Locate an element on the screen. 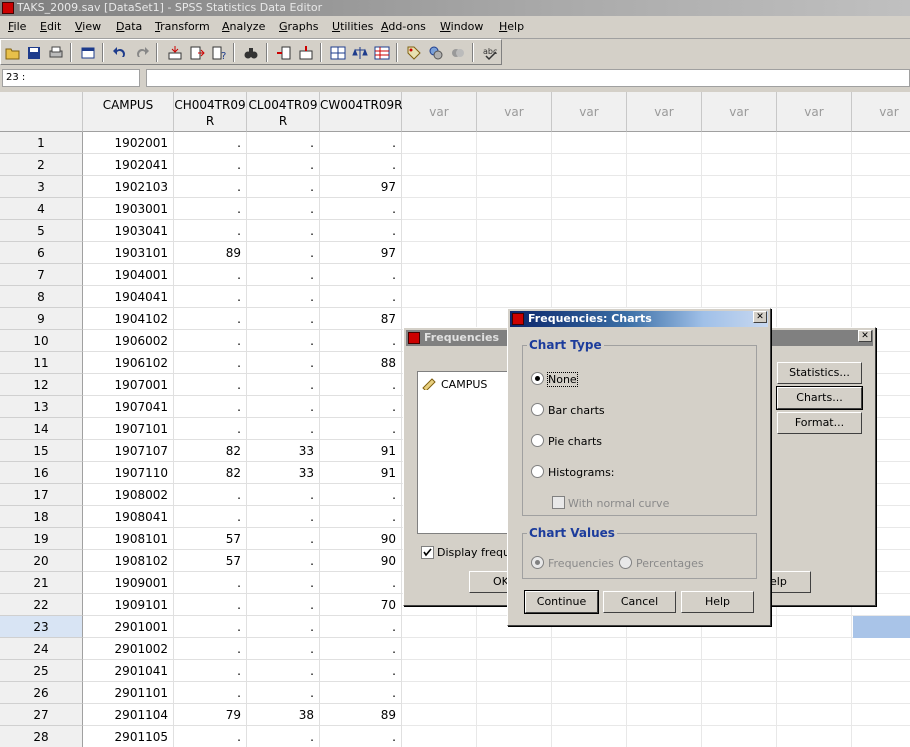  table-cell: 1903101 is located at coordinates (128, 253).